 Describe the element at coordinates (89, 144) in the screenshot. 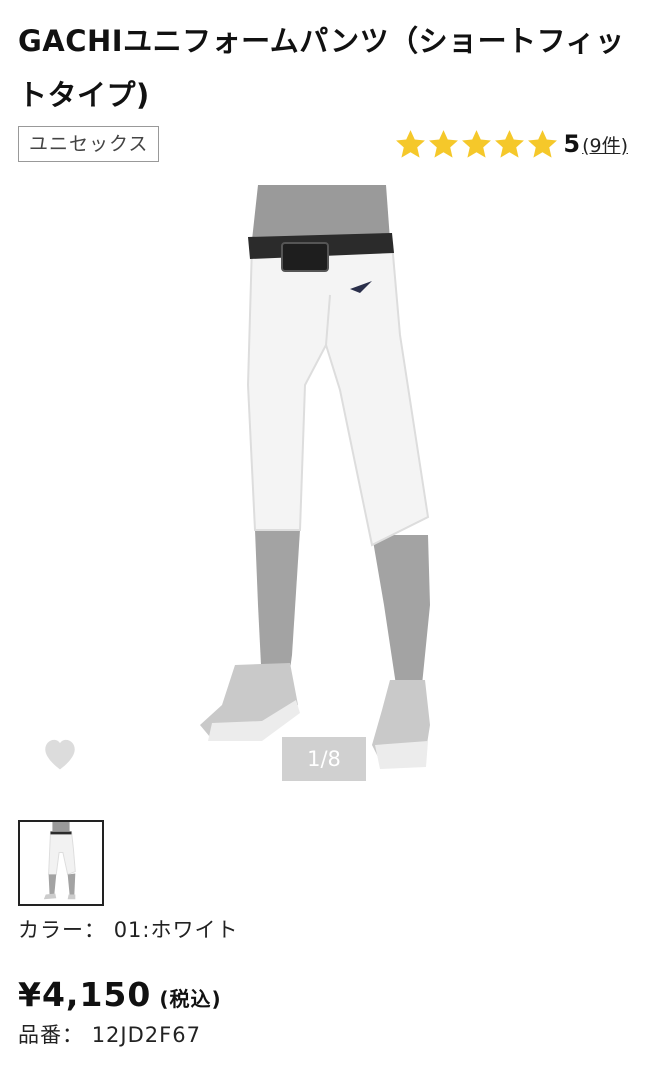

I see `gender-tag: ユニセックス` at that location.